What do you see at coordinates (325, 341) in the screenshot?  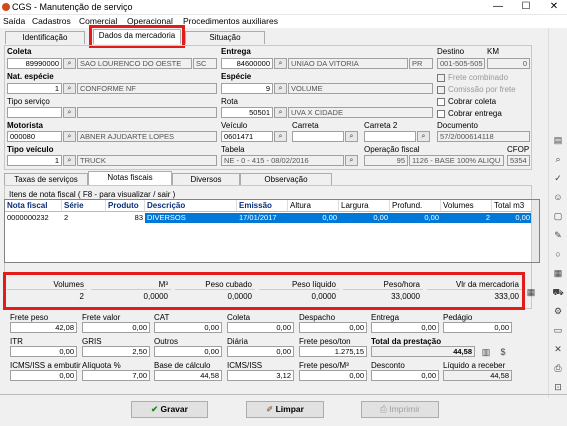 I see `frete-peso-ton-label: Frete peso/ton` at bounding box center [325, 341].